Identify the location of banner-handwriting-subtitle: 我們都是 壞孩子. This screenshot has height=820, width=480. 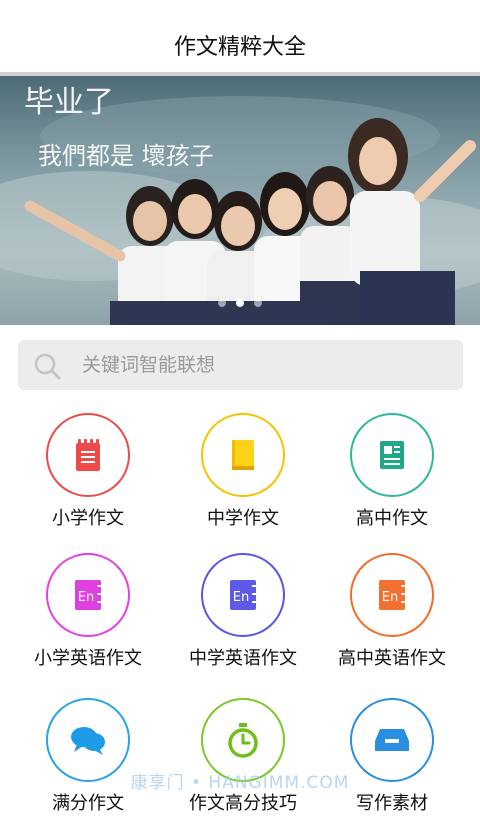
(126, 156).